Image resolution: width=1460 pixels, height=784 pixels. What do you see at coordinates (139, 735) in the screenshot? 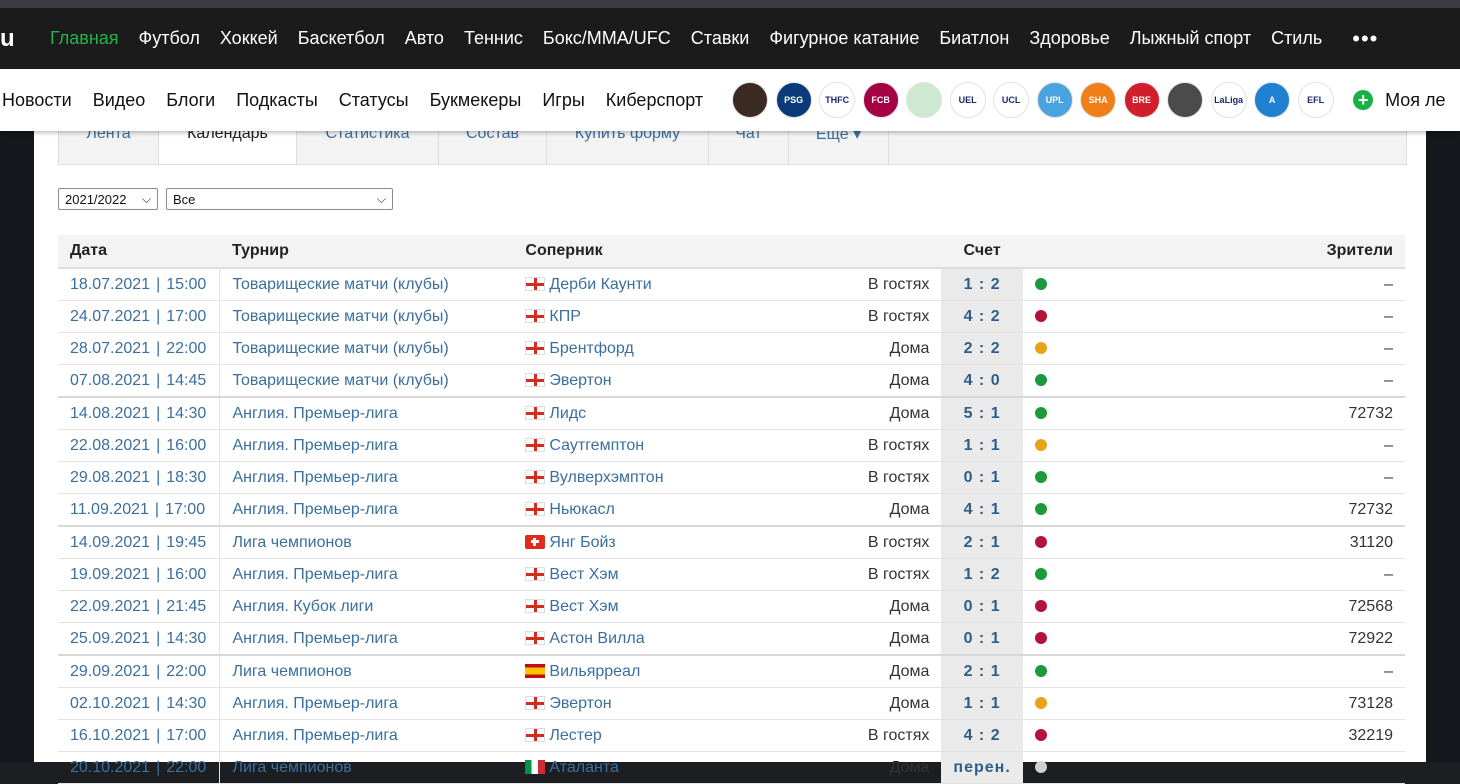
I see `match-date-cell: 16.10.2021 | 17:00` at bounding box center [139, 735].